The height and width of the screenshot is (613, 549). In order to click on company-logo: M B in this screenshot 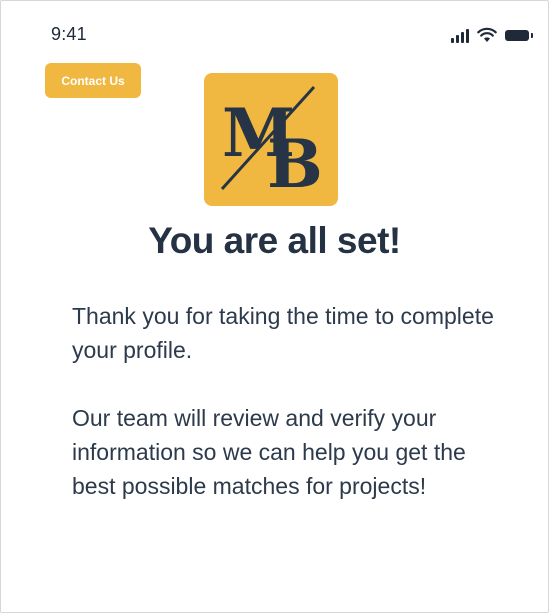, I will do `click(271, 139)`.